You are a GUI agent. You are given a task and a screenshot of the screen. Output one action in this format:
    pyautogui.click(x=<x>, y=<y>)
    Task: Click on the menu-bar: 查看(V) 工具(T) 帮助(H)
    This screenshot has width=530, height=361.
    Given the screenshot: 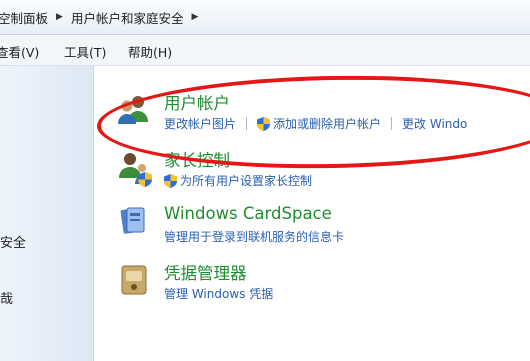 What is the action you would take?
    pyautogui.click(x=265, y=50)
    